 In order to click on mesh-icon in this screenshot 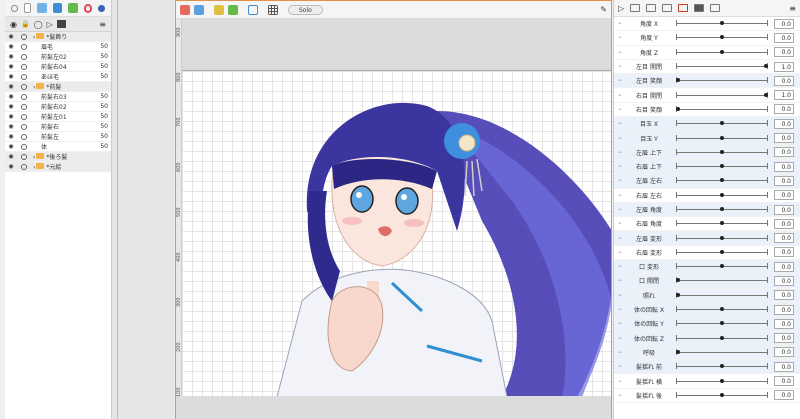, I will do `click(42, 8)`.